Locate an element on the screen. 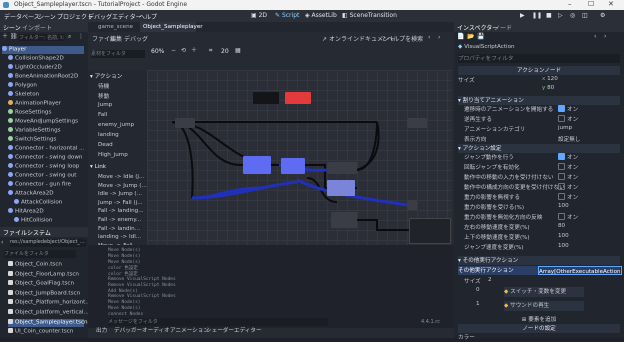  save-icon: 💾 is located at coordinates (480, 37).